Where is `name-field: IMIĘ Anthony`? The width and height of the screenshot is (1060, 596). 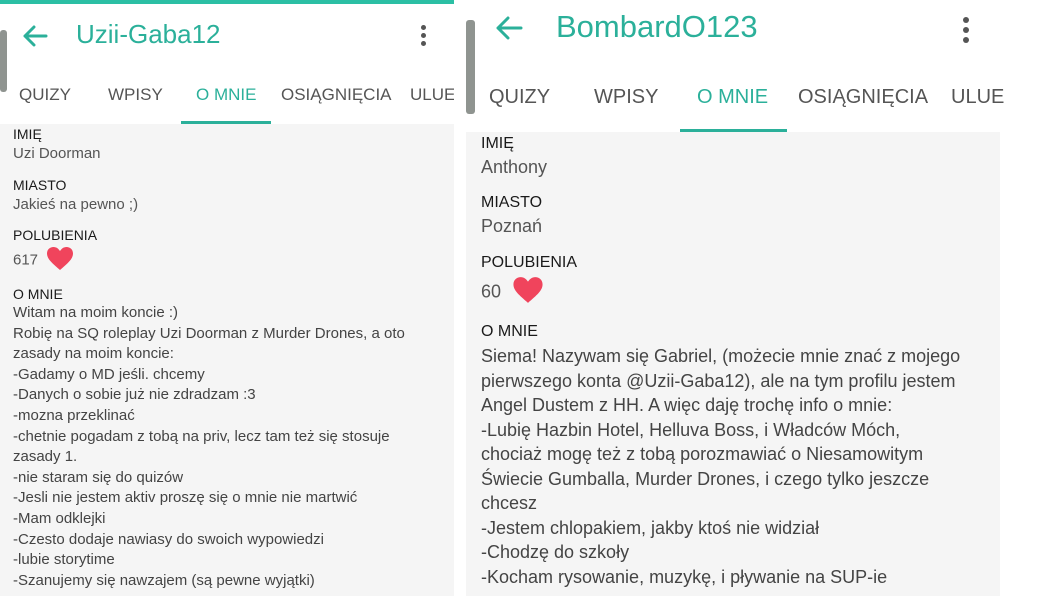
name-field: IMIĘ Anthony is located at coordinates (740, 156).